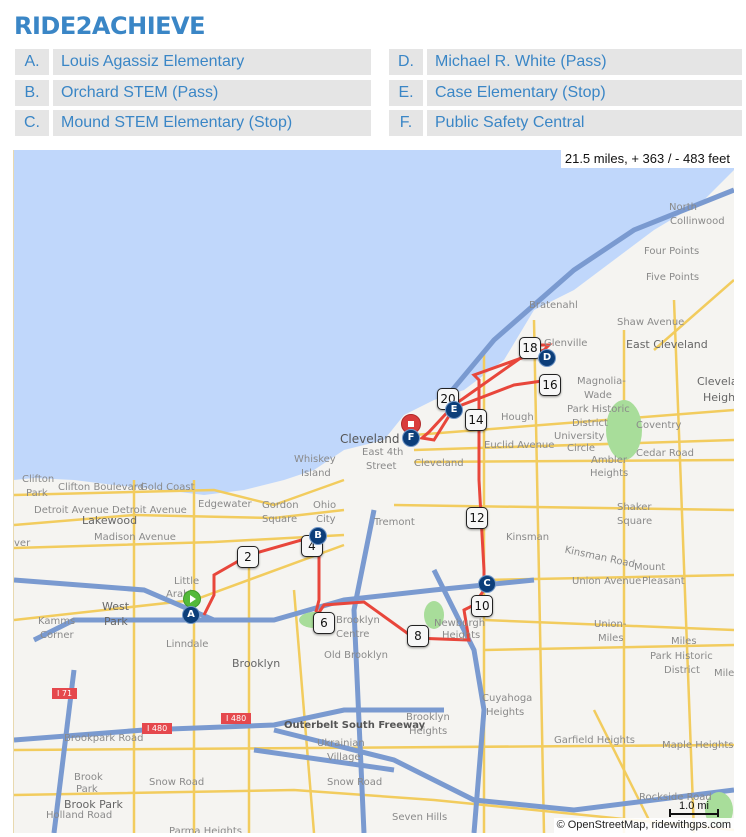 This screenshot has height=837, width=746. I want to click on cue-marker: 14, so click(476, 420).